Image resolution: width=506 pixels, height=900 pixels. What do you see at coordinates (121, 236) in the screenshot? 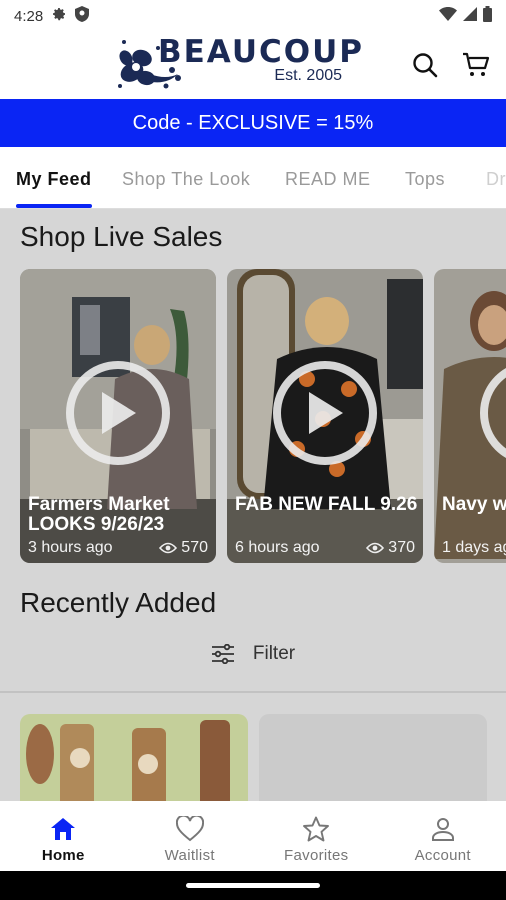
I see `live-sales-title: Shop Live Sales` at bounding box center [121, 236].